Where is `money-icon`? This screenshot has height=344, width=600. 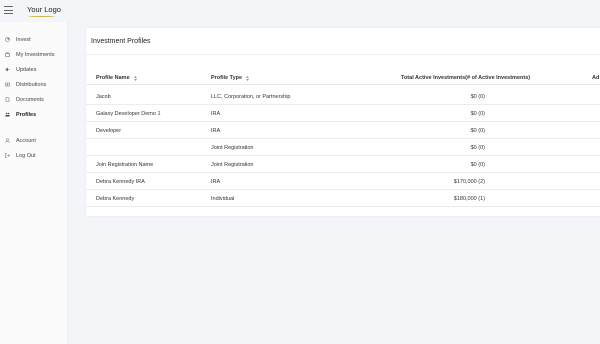
money-icon is located at coordinates (7, 84).